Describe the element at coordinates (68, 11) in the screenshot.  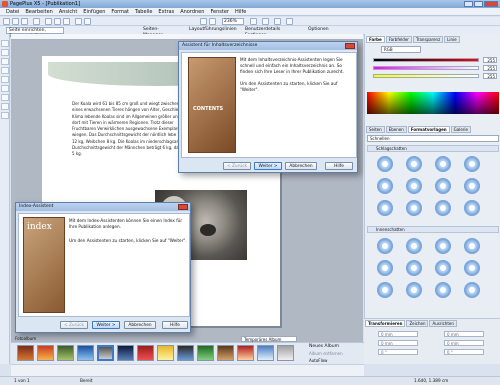
I see `menu-view: Ansicht` at that location.